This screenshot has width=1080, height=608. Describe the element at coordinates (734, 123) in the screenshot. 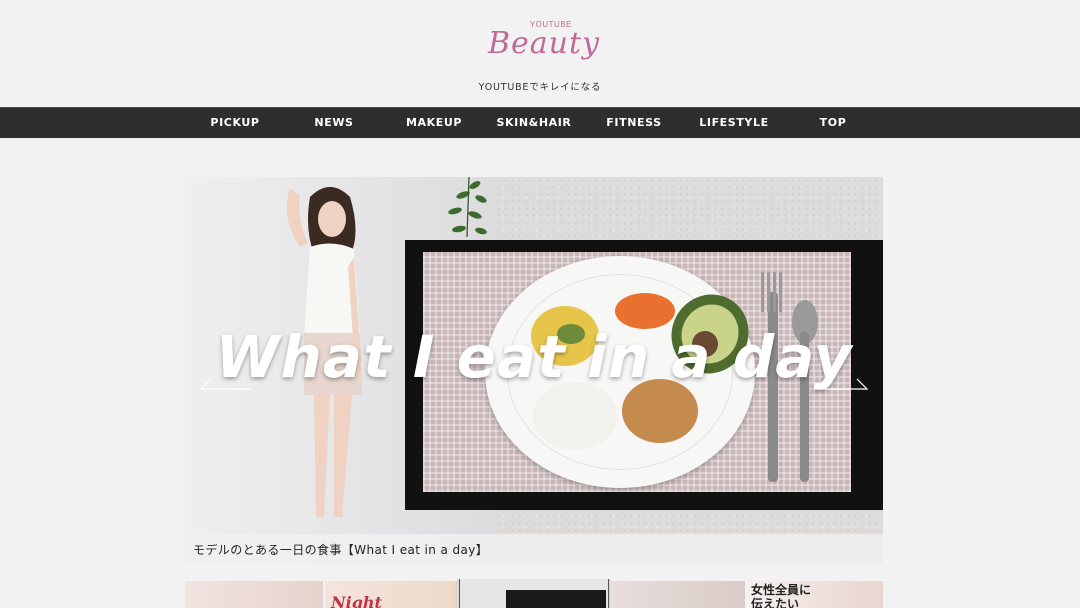

I see `nav-item-lifestyle: LIFESTYLE` at that location.